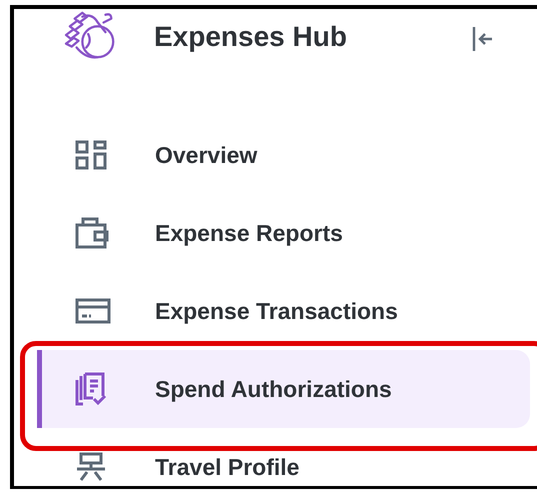 The width and height of the screenshot is (537, 492). Describe the element at coordinates (283, 233) in the screenshot. I see `nav-item: Expense Reports` at that location.